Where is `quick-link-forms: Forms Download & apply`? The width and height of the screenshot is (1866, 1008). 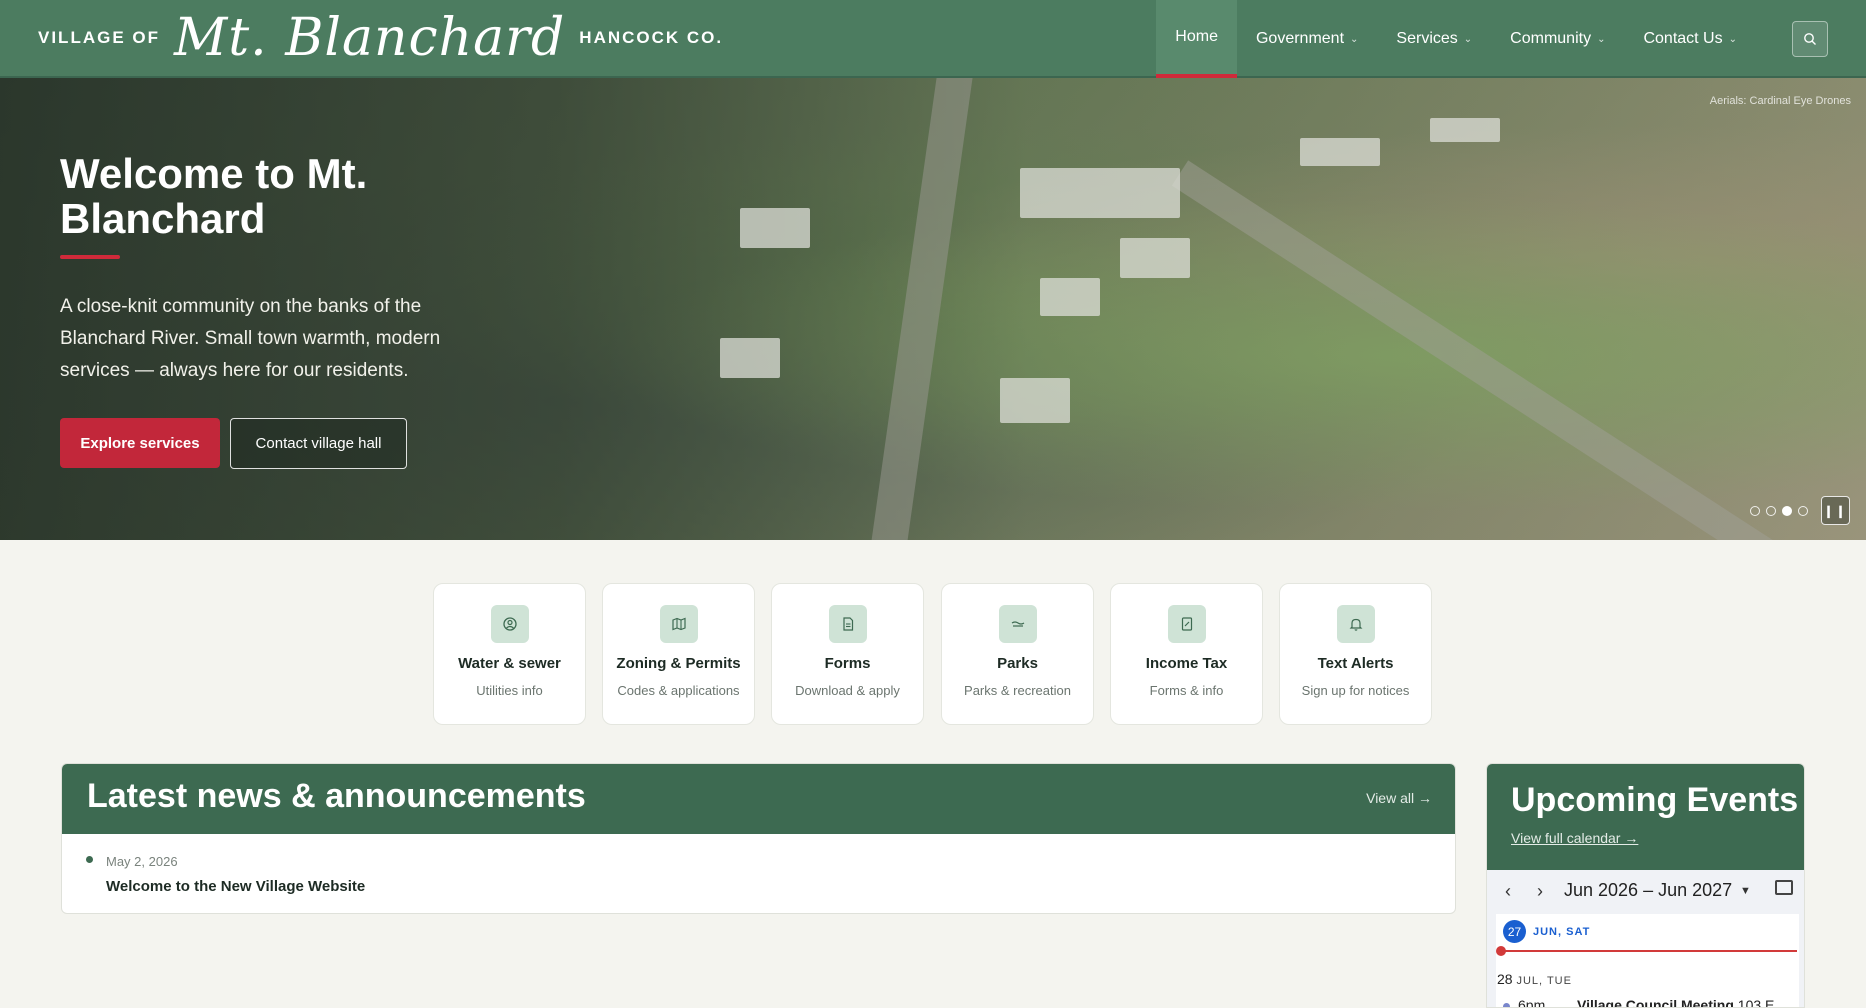 quick-link-forms: Forms Download & apply is located at coordinates (847, 654).